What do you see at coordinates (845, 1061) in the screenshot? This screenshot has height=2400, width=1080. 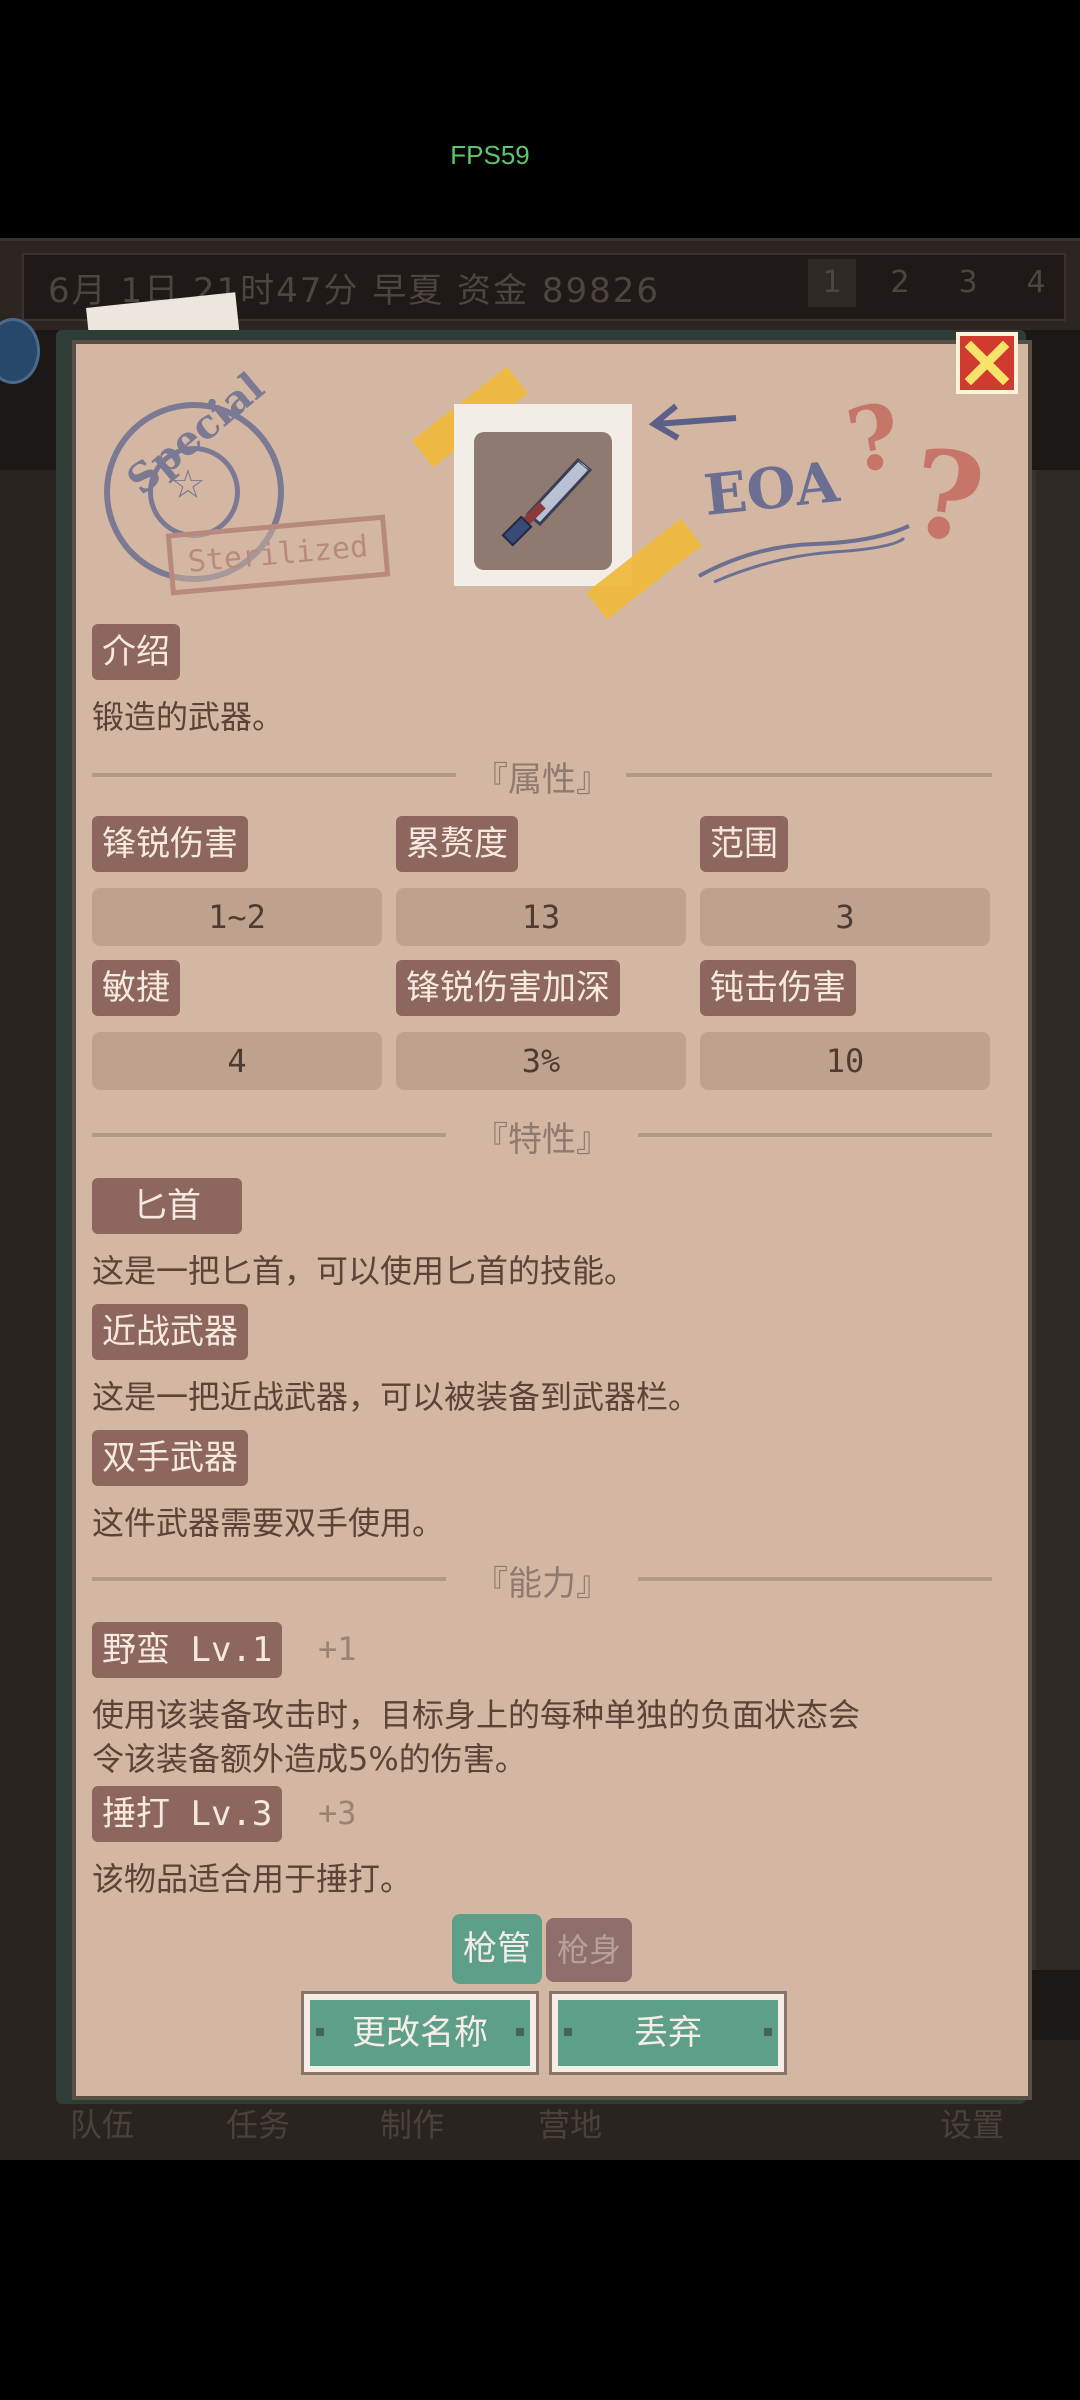 I see `stat-value-blunt-damage: 10` at bounding box center [845, 1061].